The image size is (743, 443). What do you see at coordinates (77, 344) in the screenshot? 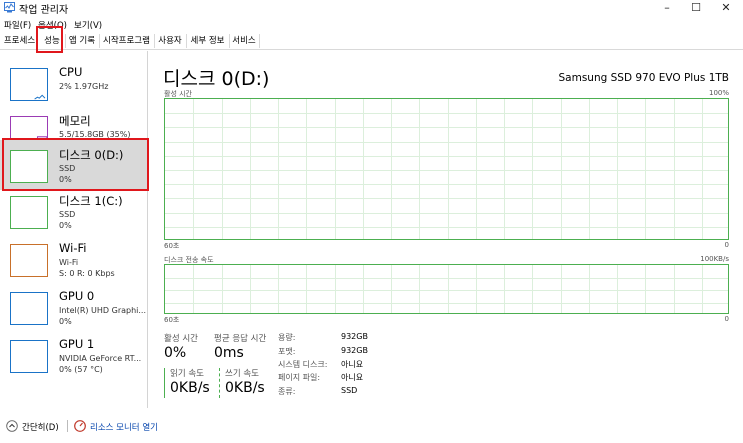
I see `sidebar-item-label: GPU 1` at bounding box center [77, 344].